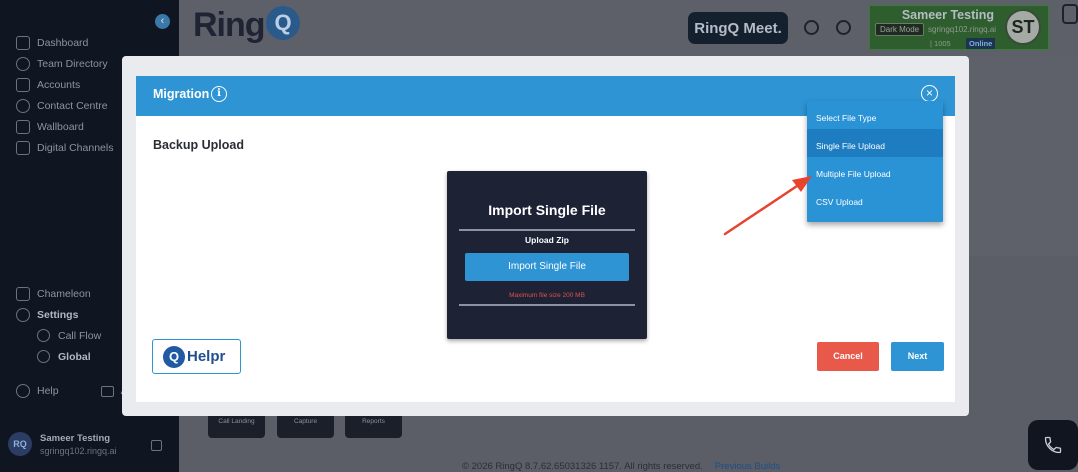  Describe the element at coordinates (762, 209) in the screenshot. I see `arrow-shaft` at that location.